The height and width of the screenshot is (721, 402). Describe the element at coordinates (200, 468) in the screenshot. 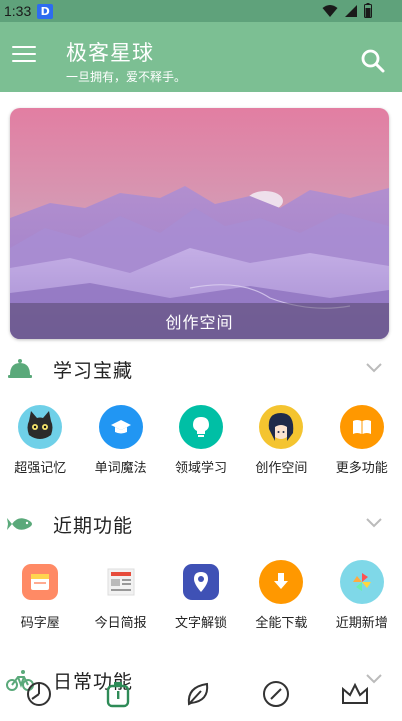

I see `grid-label: 领域学习` at that location.